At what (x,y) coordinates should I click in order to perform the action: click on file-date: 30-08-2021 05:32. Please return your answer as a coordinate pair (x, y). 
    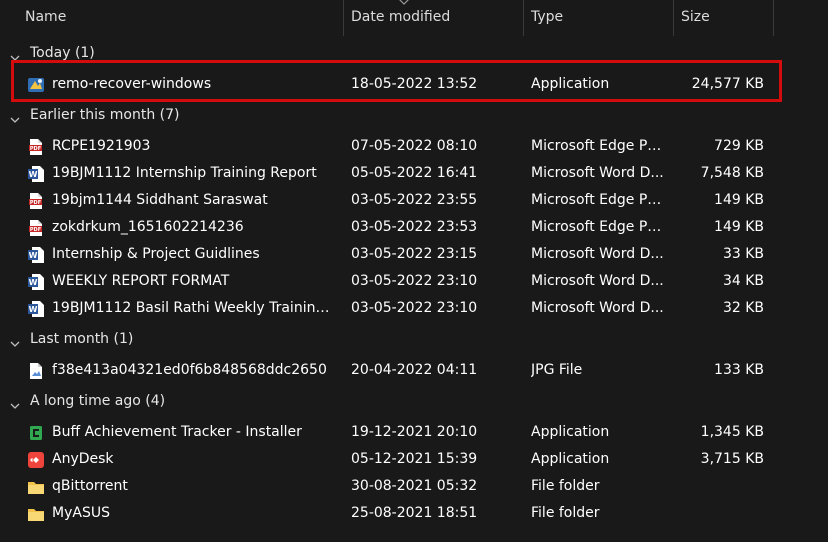
    Looking at the image, I should click on (414, 486).